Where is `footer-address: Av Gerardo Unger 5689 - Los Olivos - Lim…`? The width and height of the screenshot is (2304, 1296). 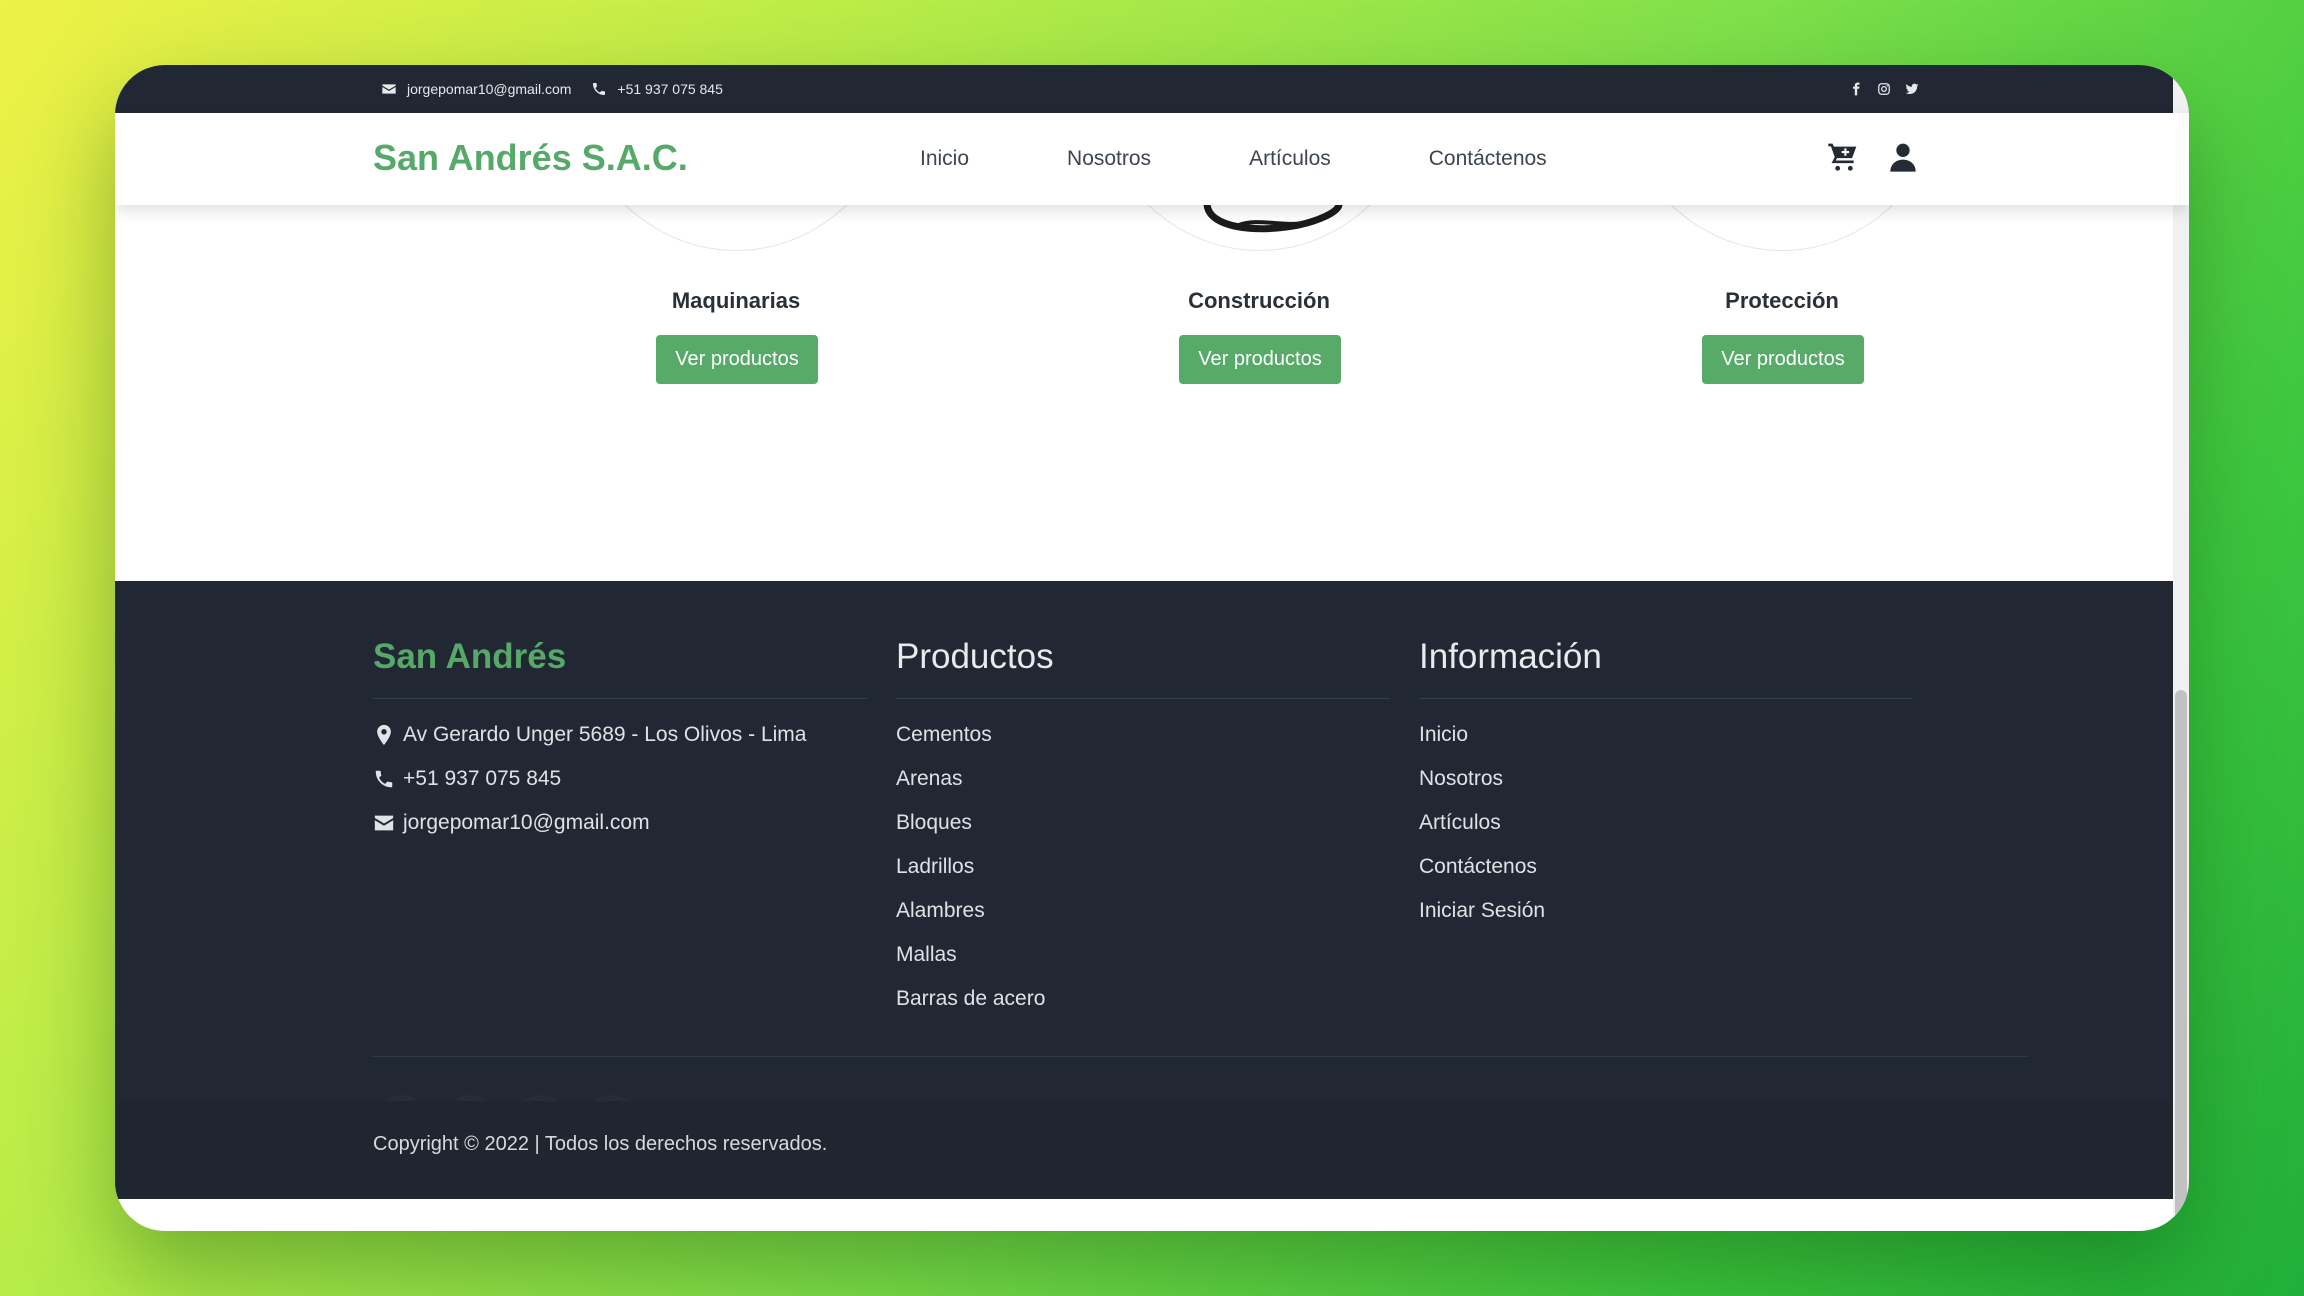 footer-address: Av Gerardo Unger 5689 - Los Olivos - Lim… is located at coordinates (620, 743).